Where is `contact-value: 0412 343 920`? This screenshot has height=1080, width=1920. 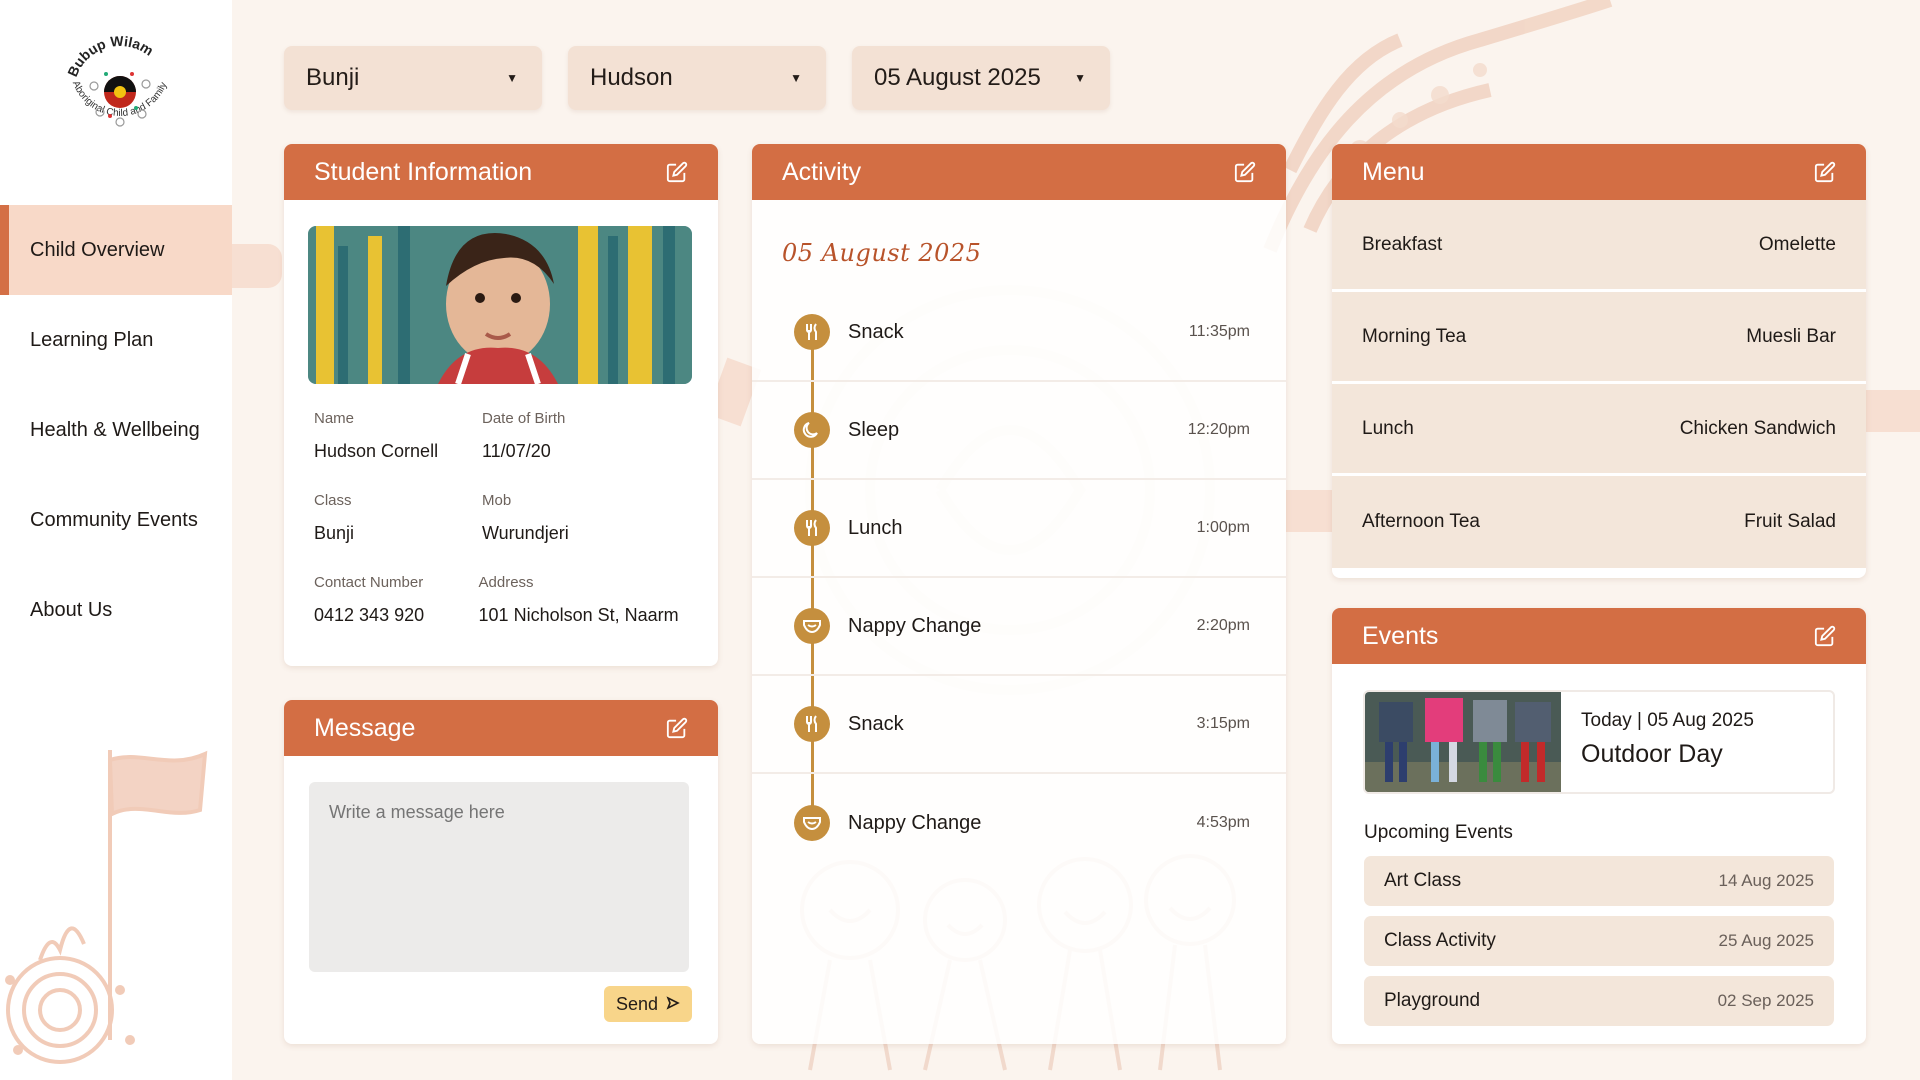 contact-value: 0412 343 920 is located at coordinates (369, 615).